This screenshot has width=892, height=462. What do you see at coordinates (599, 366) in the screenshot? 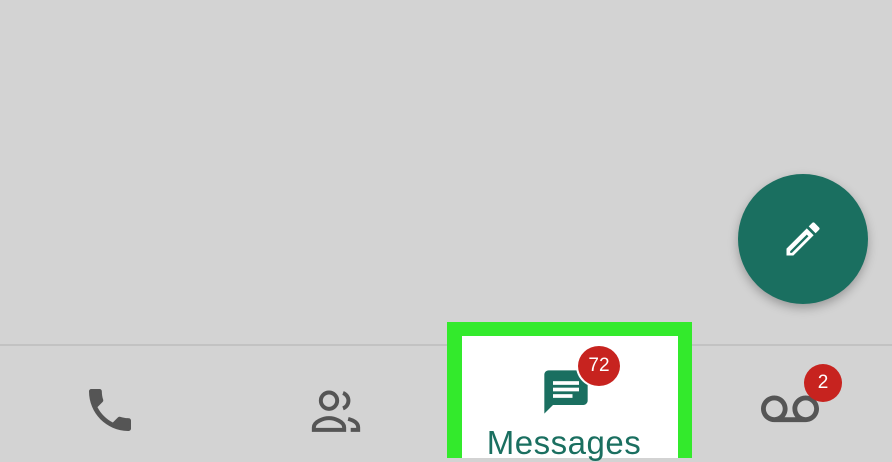
I see `messages-unread-badge: 72` at bounding box center [599, 366].